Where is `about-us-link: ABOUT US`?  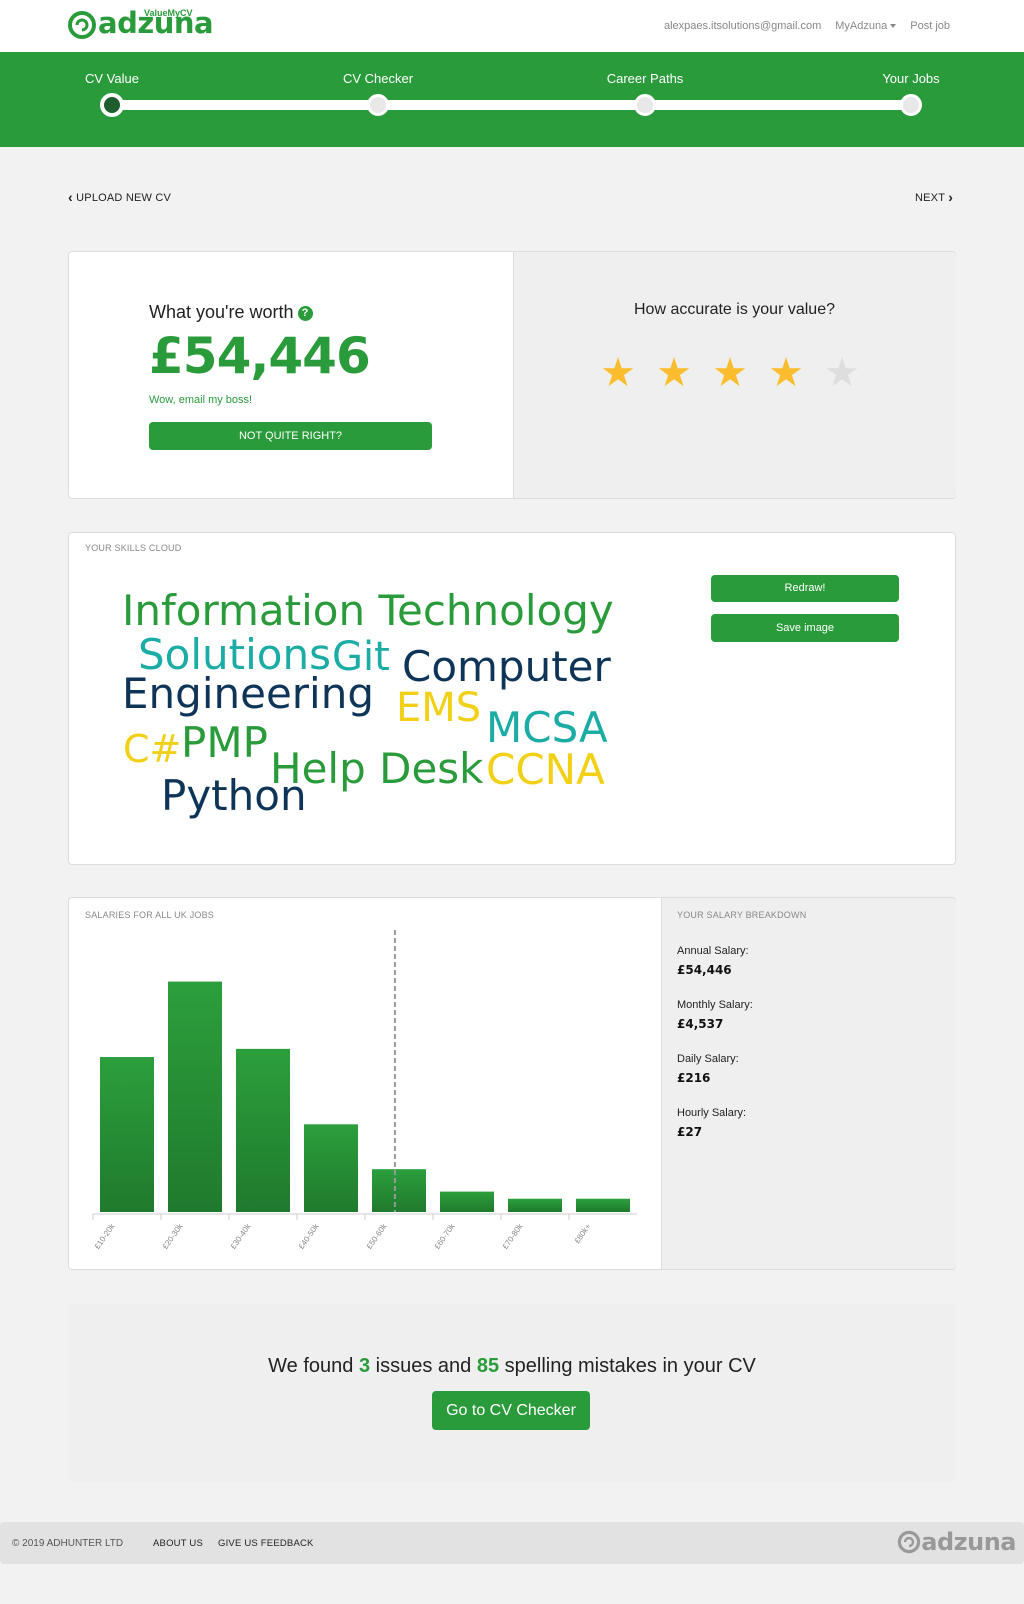 about-us-link: ABOUT US is located at coordinates (178, 1543).